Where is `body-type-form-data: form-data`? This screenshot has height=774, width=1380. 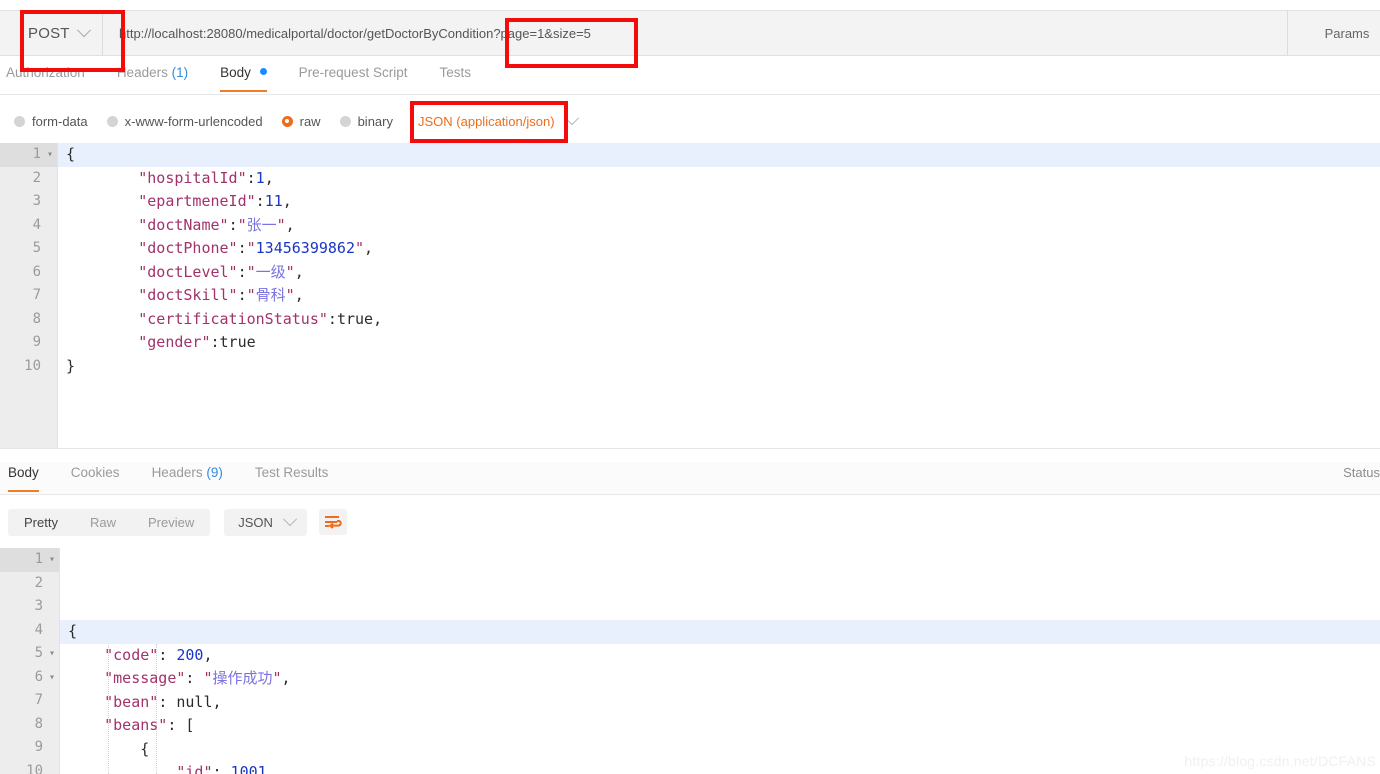
body-type-form-data: form-data is located at coordinates (51, 121).